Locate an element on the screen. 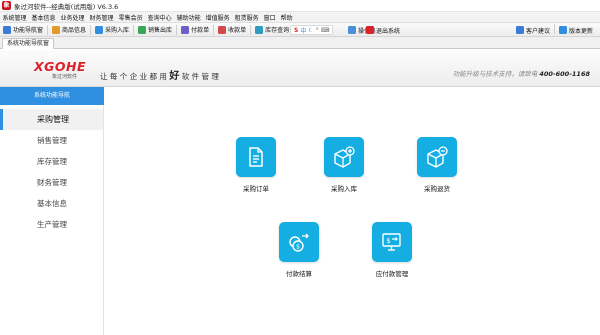 This screenshot has height=335, width=600. menu-aux: 辅助功能 is located at coordinates (188, 17).